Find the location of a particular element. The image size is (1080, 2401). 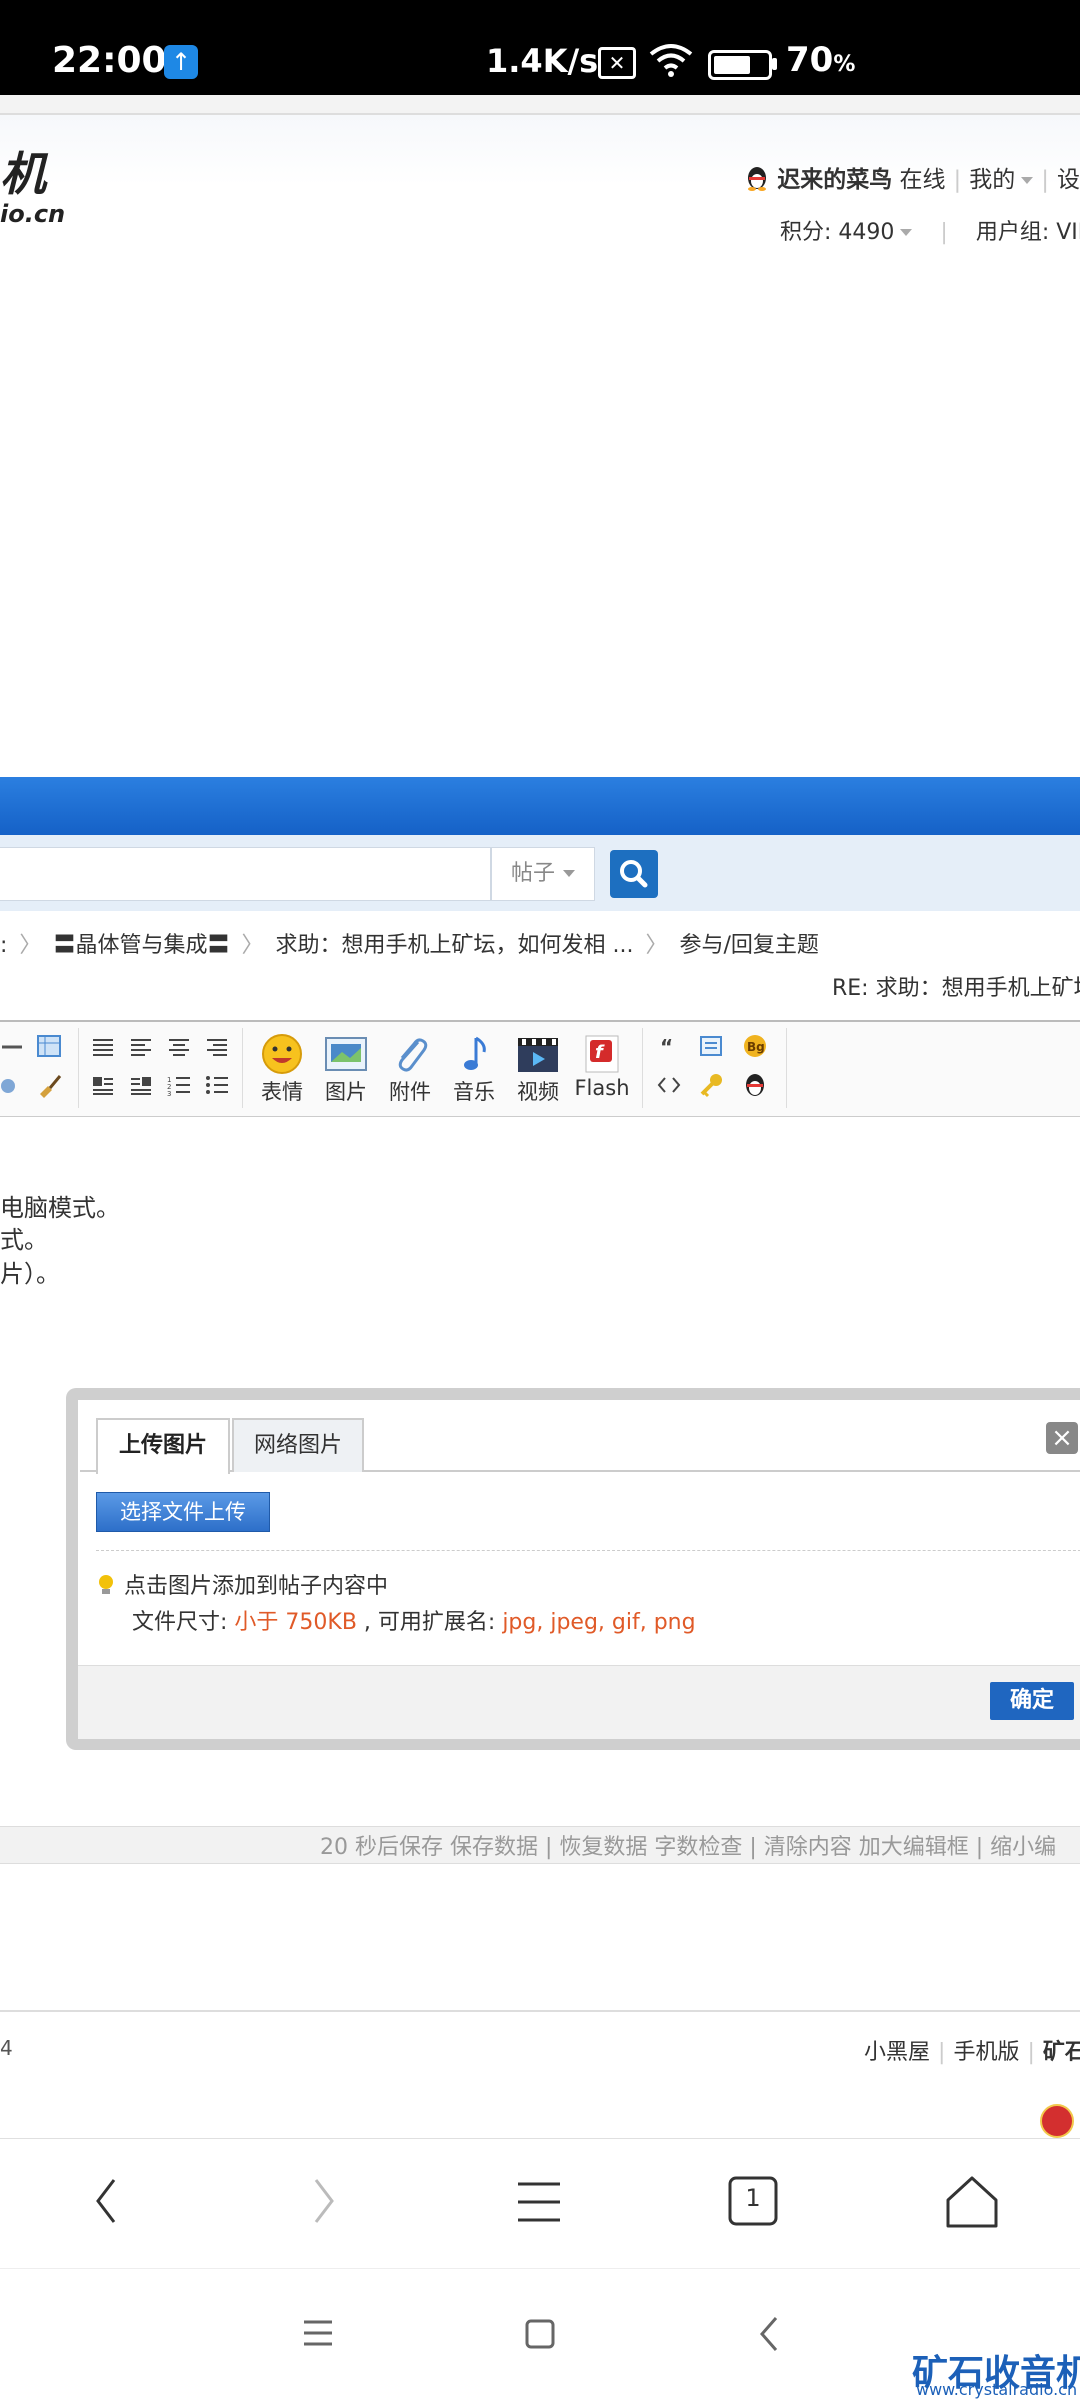

choose-file-upload-button: 选择文件上传 is located at coordinates (183, 1512).